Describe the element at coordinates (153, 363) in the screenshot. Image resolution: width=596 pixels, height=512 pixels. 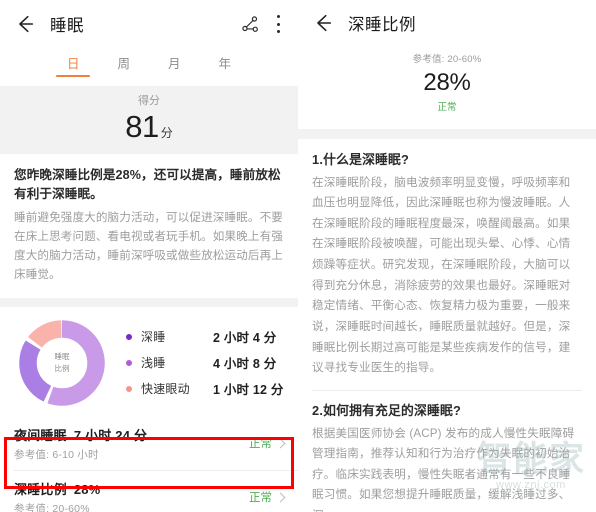
I see `legend-label-light-sleep: 浅睡` at that location.